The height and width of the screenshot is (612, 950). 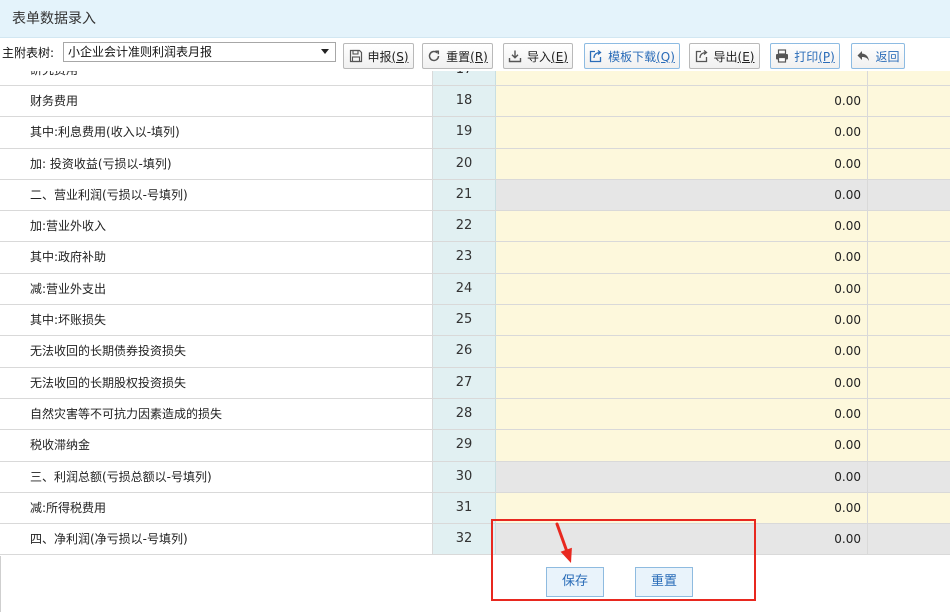 I want to click on template-download-button-text: 模板下载, so click(x=632, y=56).